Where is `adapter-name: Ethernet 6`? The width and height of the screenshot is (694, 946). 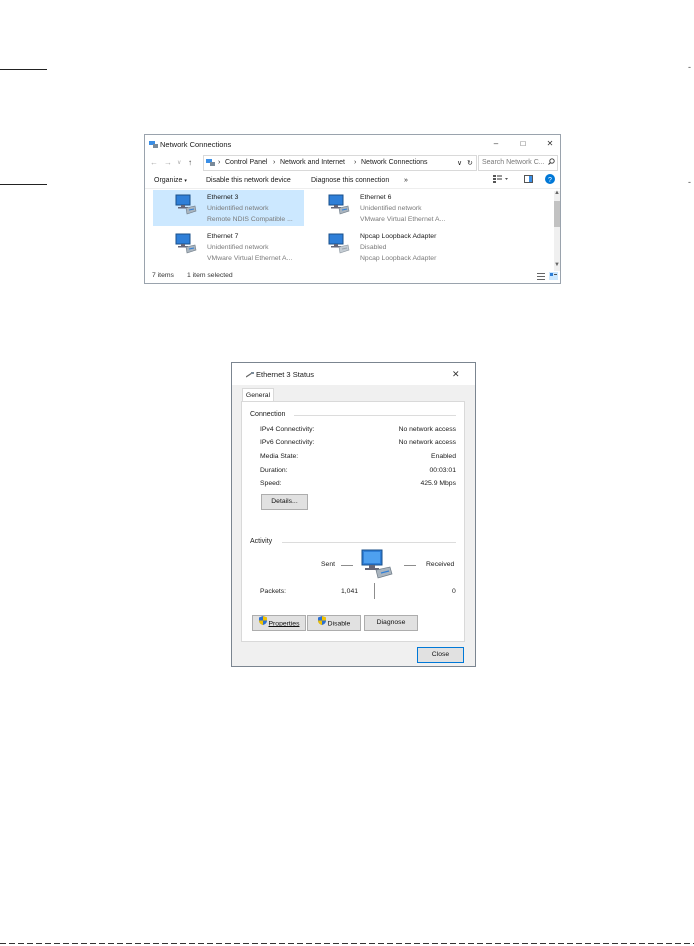 adapter-name: Ethernet 6 is located at coordinates (376, 197).